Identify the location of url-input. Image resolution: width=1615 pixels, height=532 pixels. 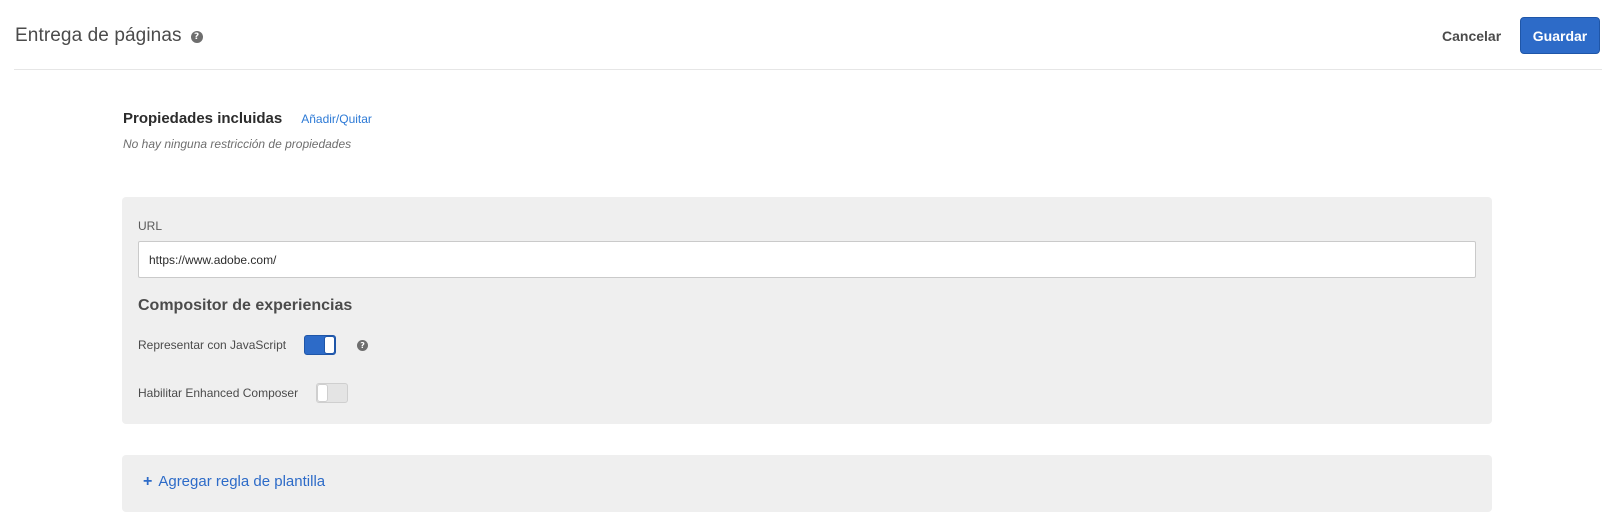
(807, 259).